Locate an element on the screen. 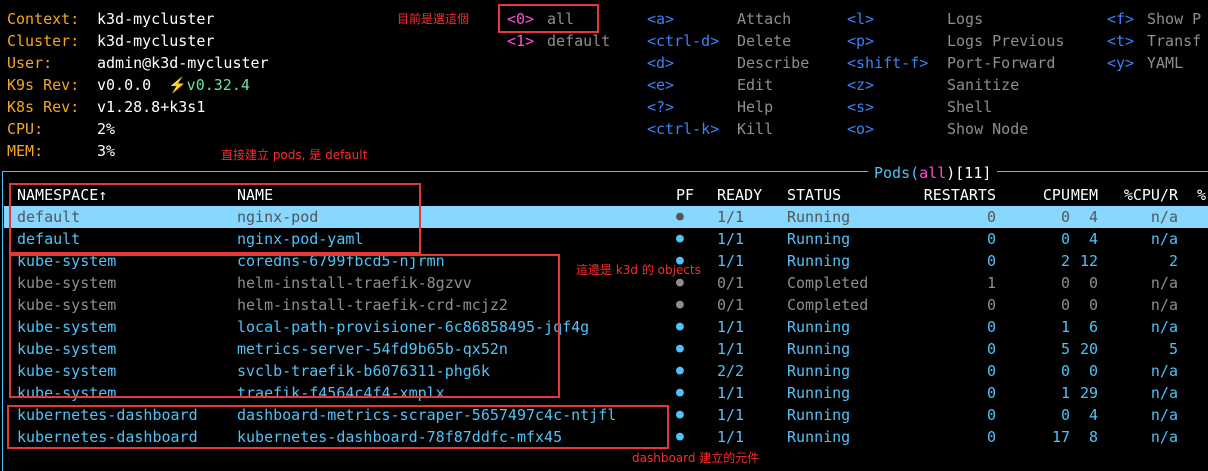 This screenshot has width=1208, height=471. action-describe: Describe is located at coordinates (773, 63).